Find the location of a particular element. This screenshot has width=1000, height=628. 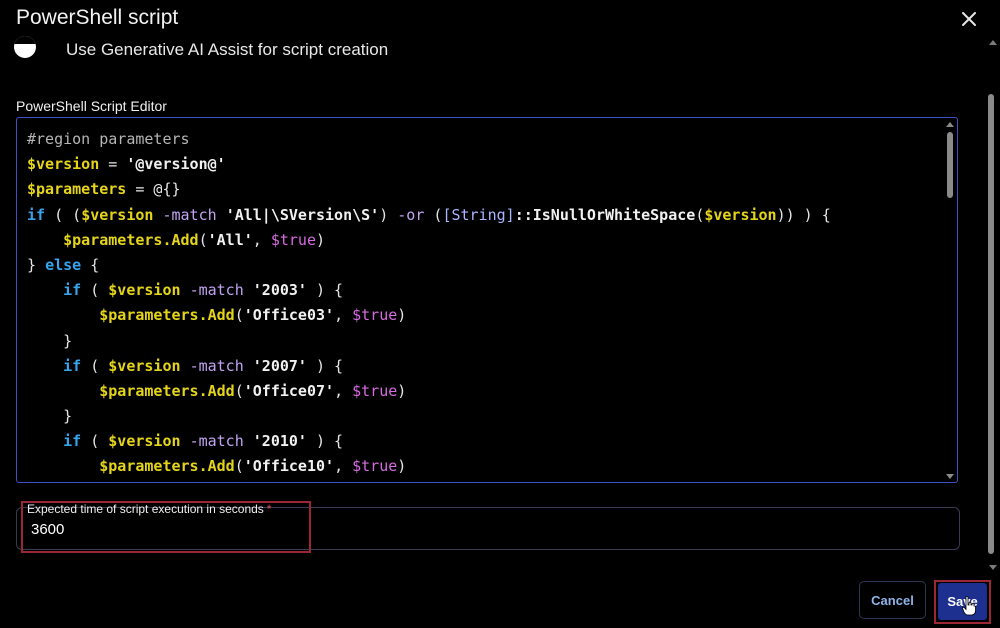

code-line: #region parameters is located at coordinates (108, 139).